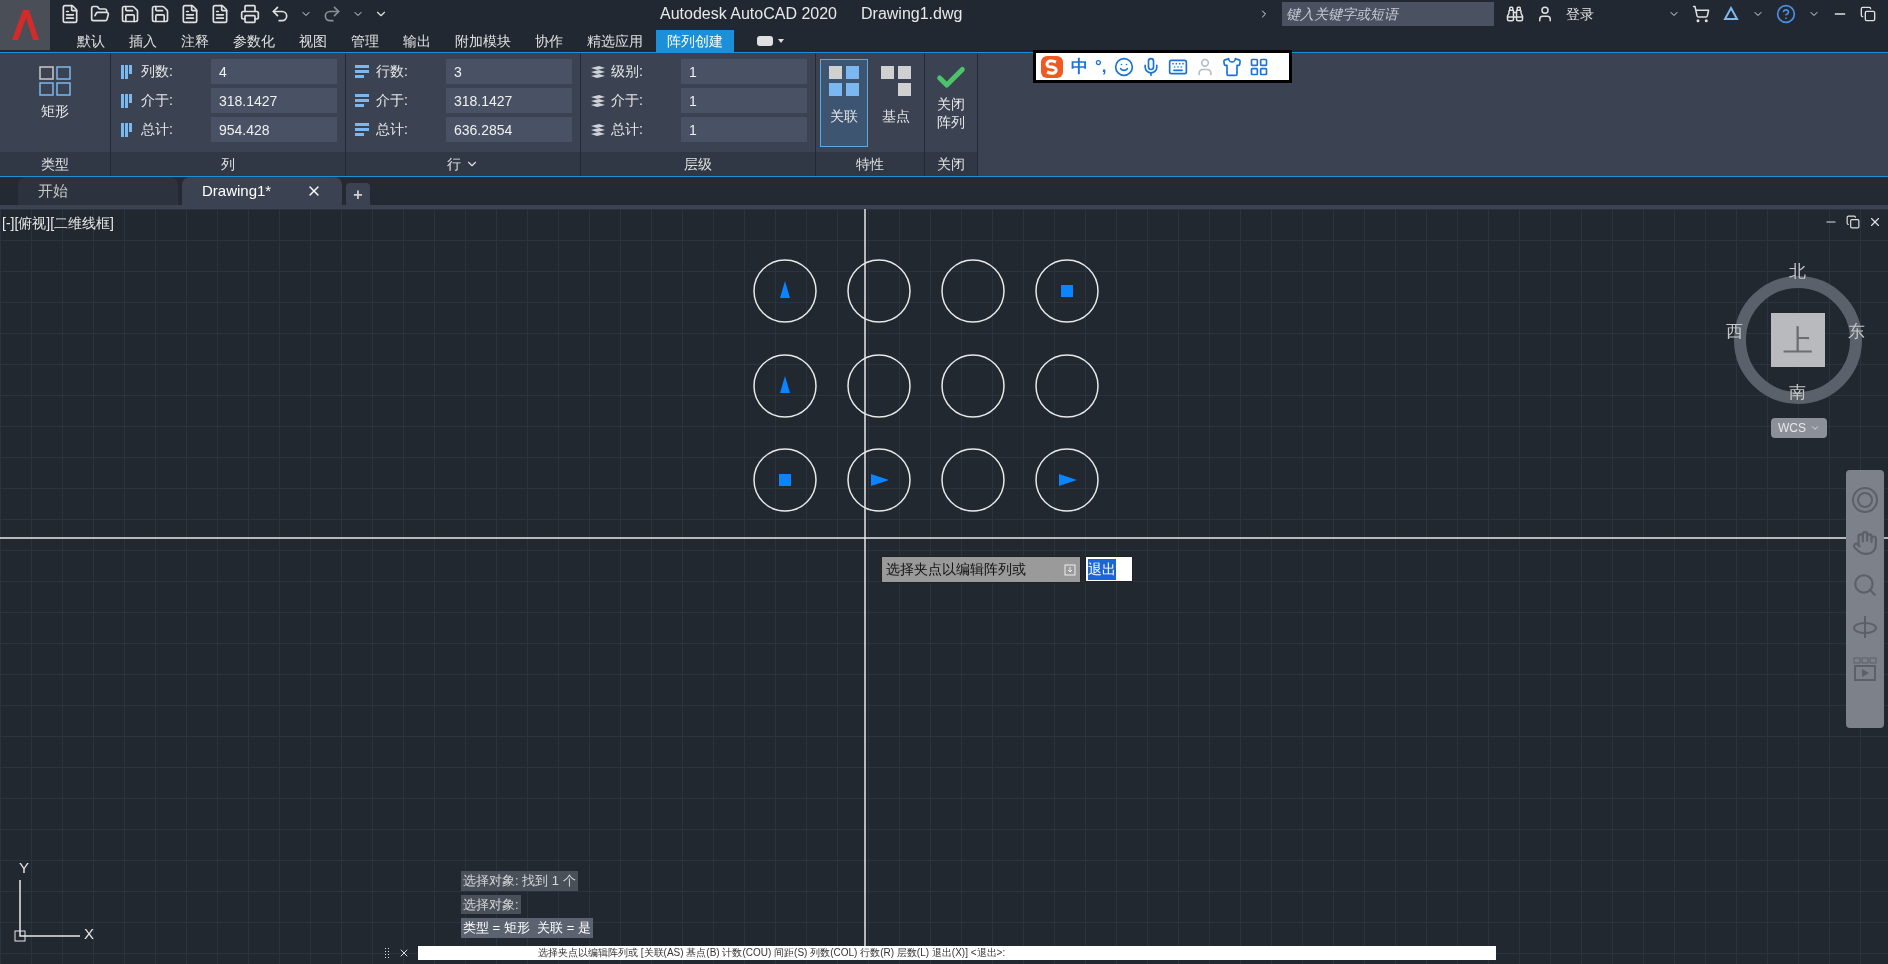  Describe the element at coordinates (509, 71) in the screenshot. I see `value-field: 3` at that location.